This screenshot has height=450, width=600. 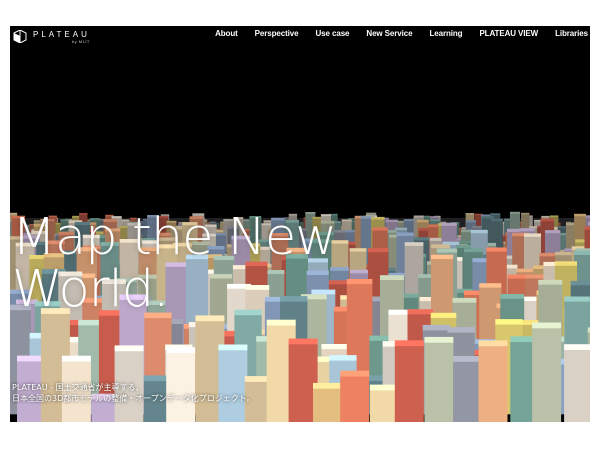 I want to click on plateau-logo: PLATEAU by MLIT, so click(x=51, y=37).